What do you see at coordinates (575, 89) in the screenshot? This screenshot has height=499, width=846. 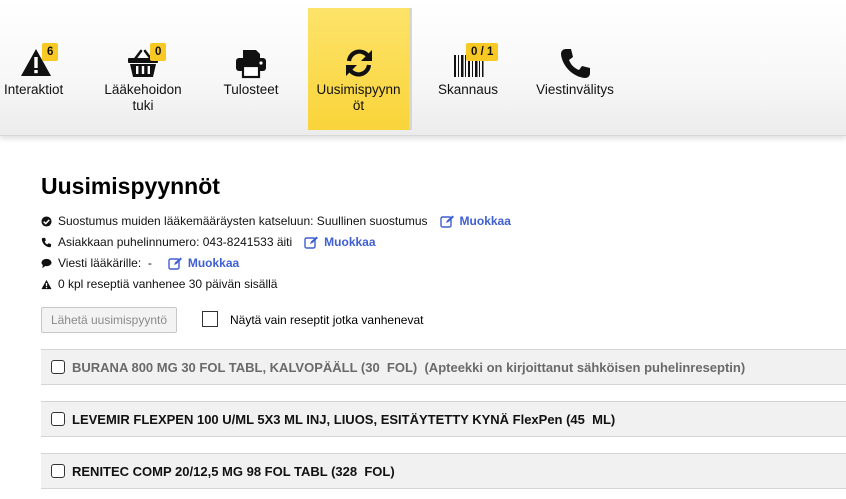 I see `tab-viestinvalitys-label: Viestinvälitys` at bounding box center [575, 89].